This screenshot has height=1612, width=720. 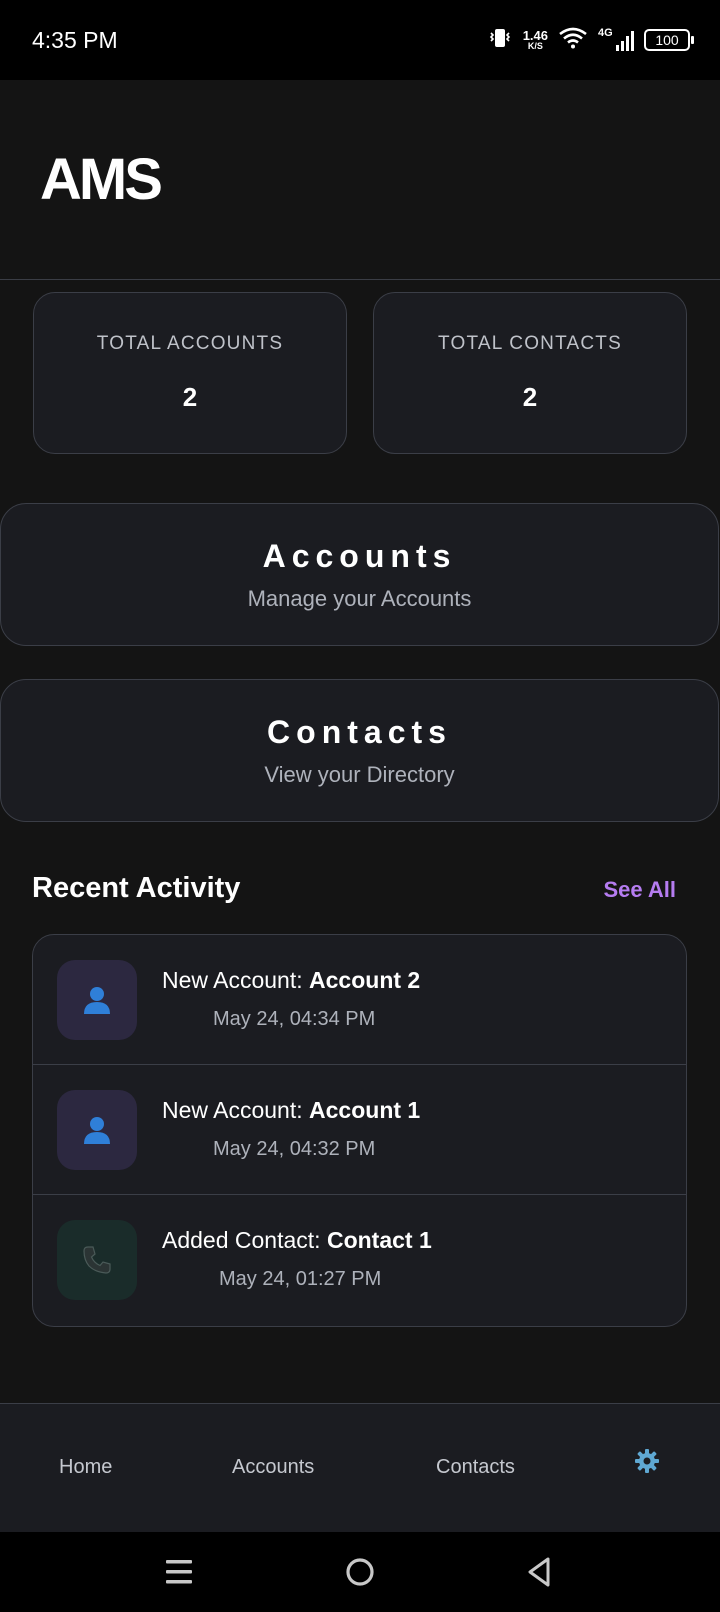 What do you see at coordinates (85, 1467) in the screenshot?
I see `nav-home: Home` at bounding box center [85, 1467].